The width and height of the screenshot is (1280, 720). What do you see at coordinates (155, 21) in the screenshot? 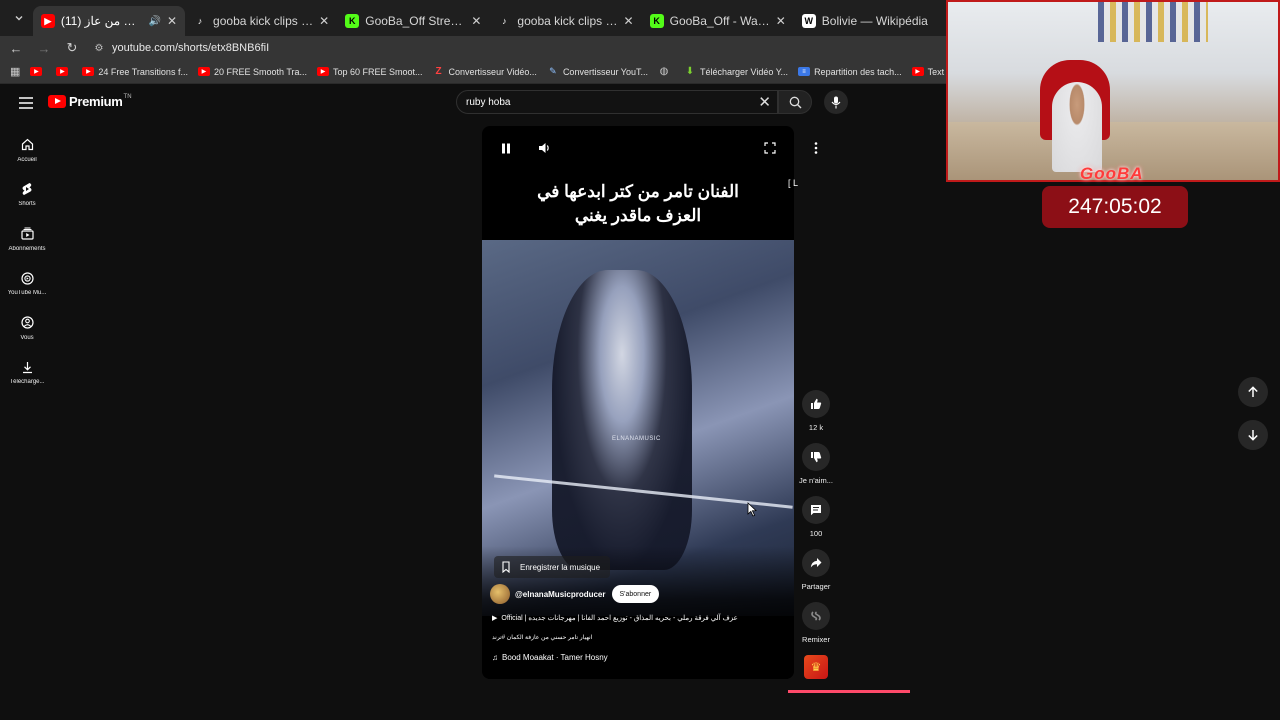
I see `speaker-icon: 🔊` at bounding box center [155, 21].